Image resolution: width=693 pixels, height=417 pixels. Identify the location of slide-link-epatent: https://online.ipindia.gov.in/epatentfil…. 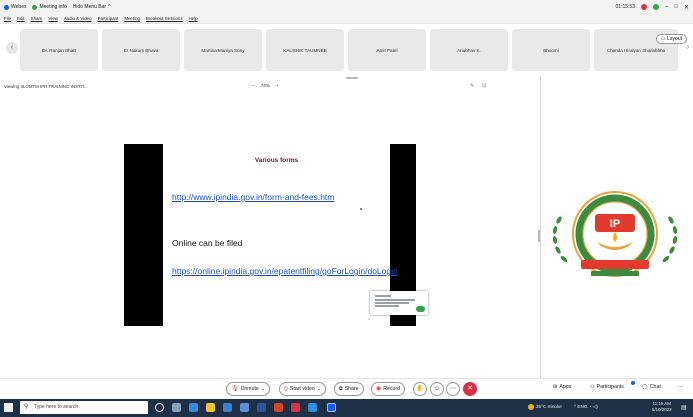
(285, 271).